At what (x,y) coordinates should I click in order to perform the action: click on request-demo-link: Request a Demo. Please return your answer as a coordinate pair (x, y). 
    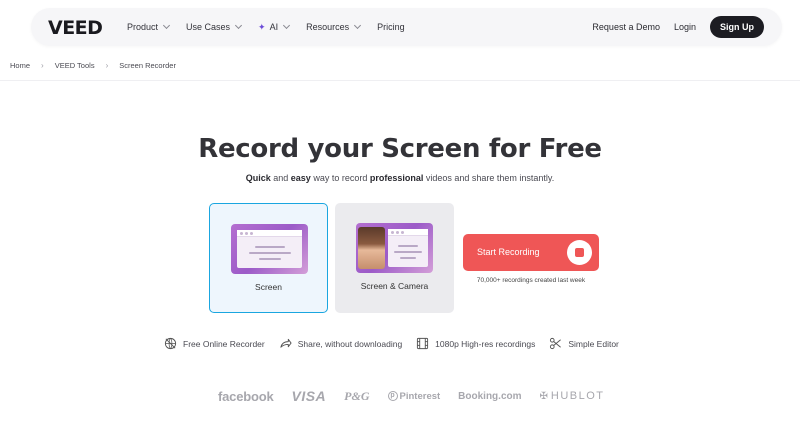
    Looking at the image, I should click on (626, 27).